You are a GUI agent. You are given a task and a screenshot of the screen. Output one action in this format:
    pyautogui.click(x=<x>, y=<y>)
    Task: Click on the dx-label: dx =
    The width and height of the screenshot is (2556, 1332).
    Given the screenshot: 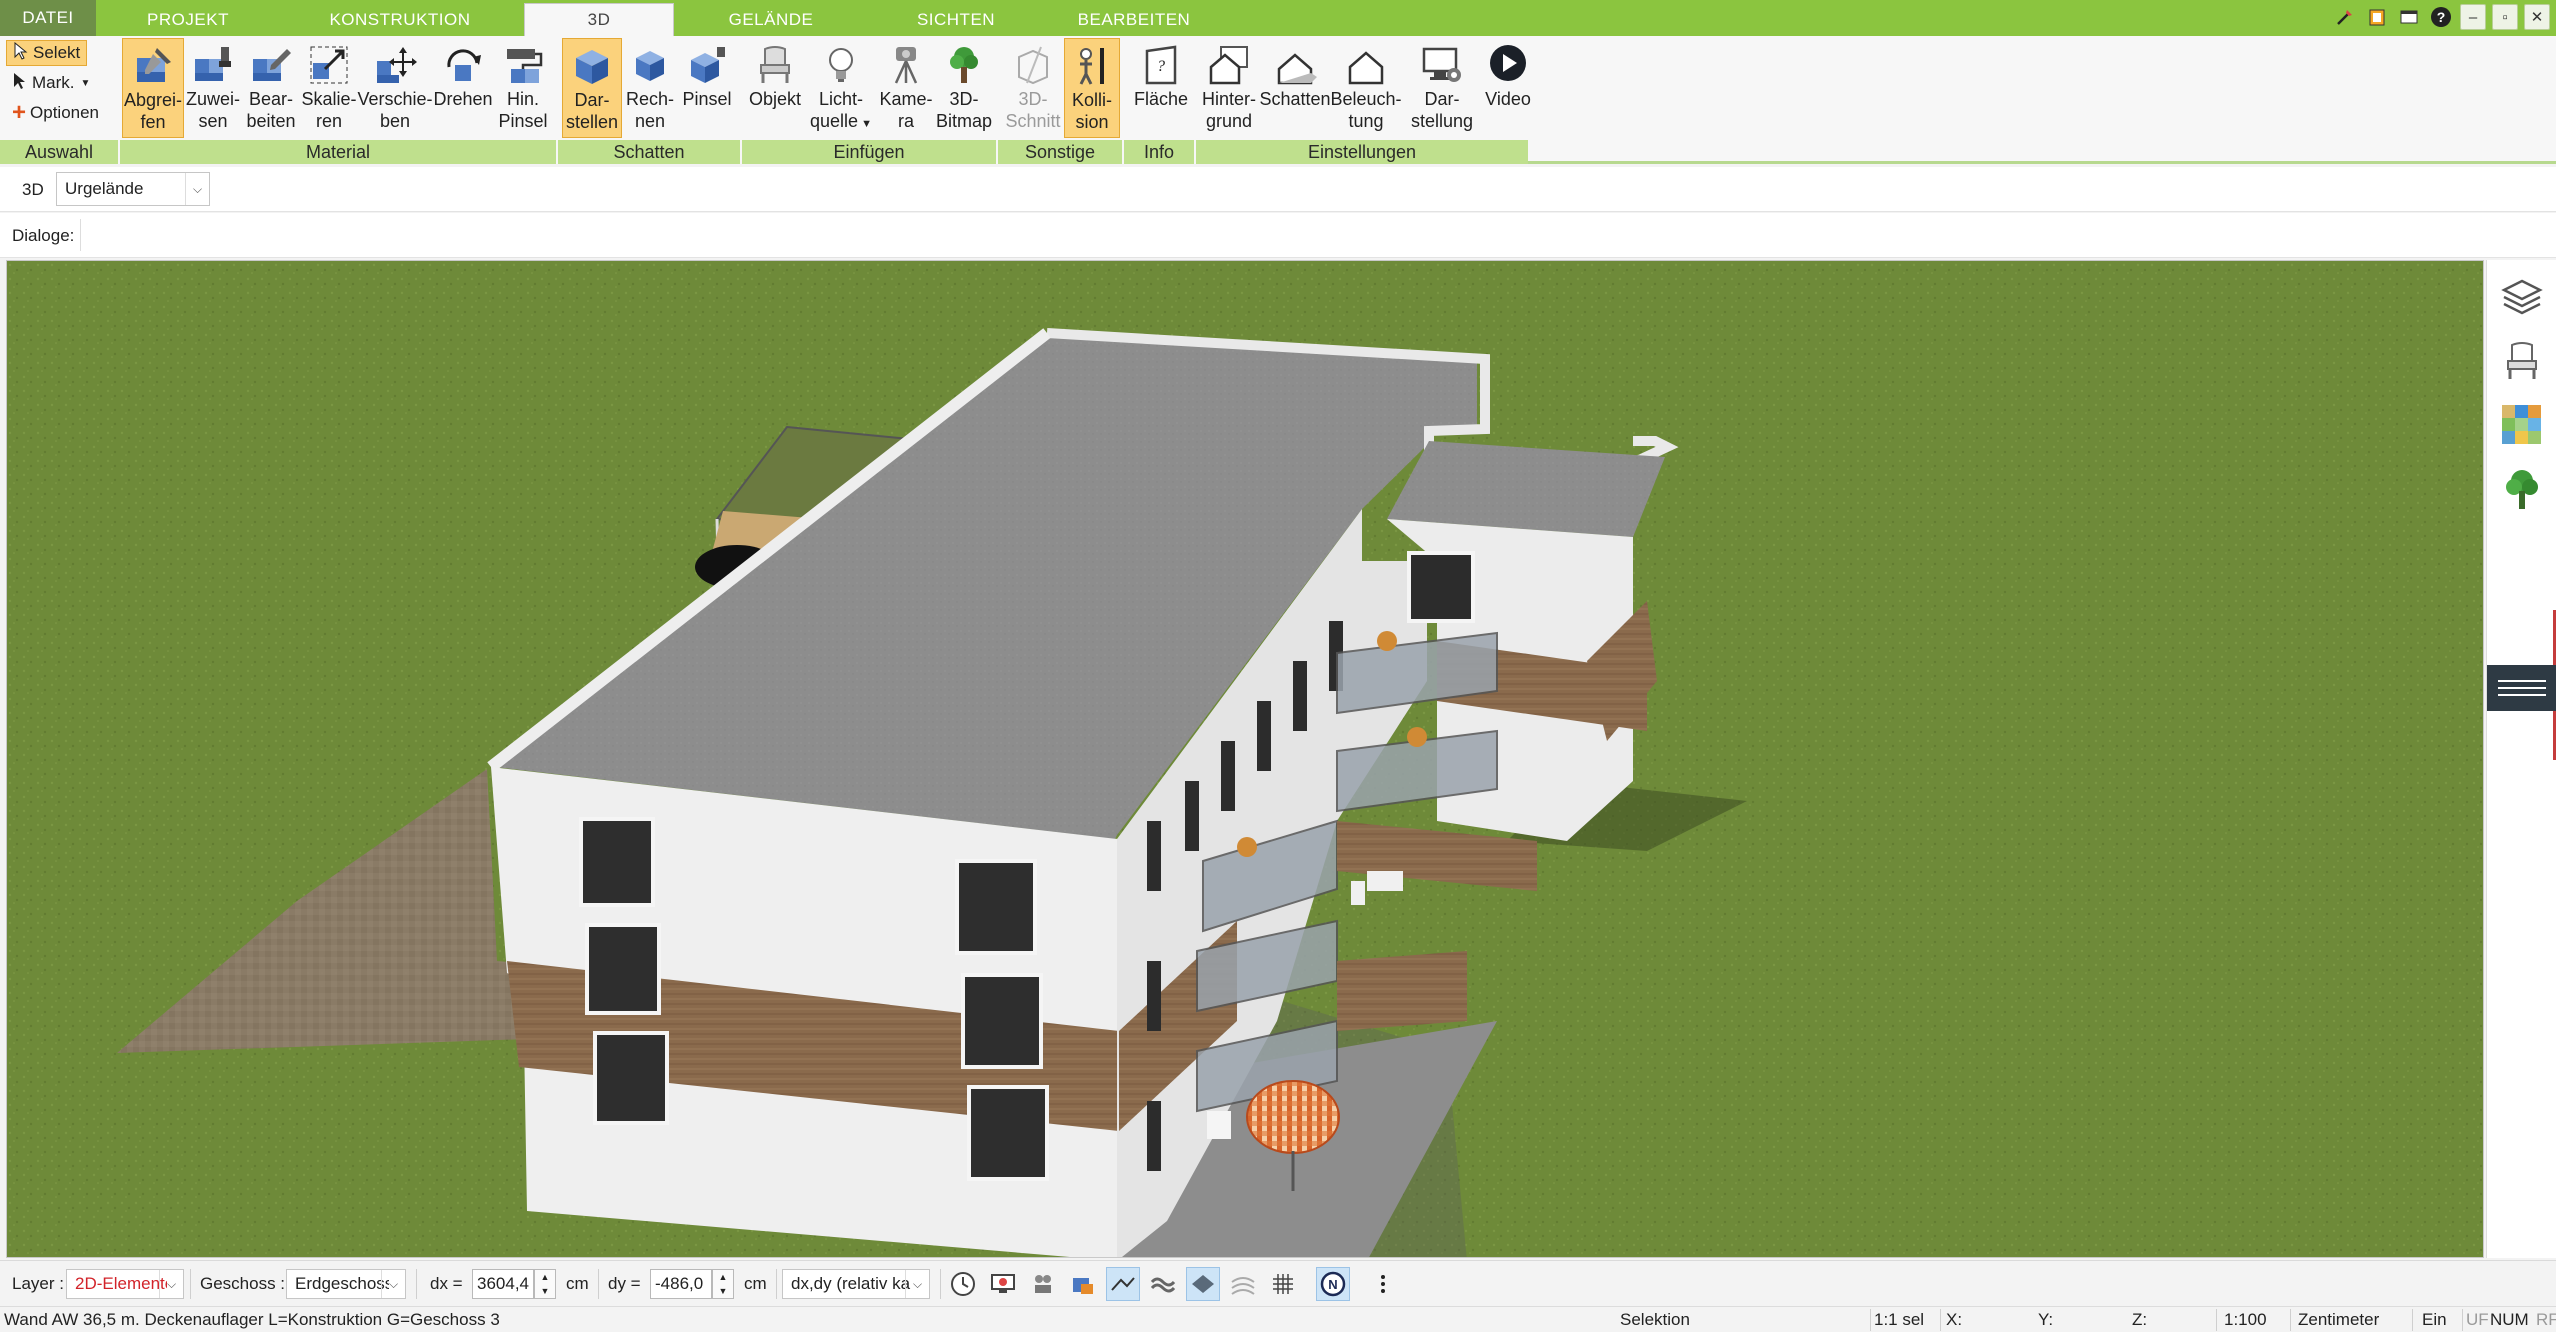 What is the action you would take?
    pyautogui.click(x=446, y=1283)
    